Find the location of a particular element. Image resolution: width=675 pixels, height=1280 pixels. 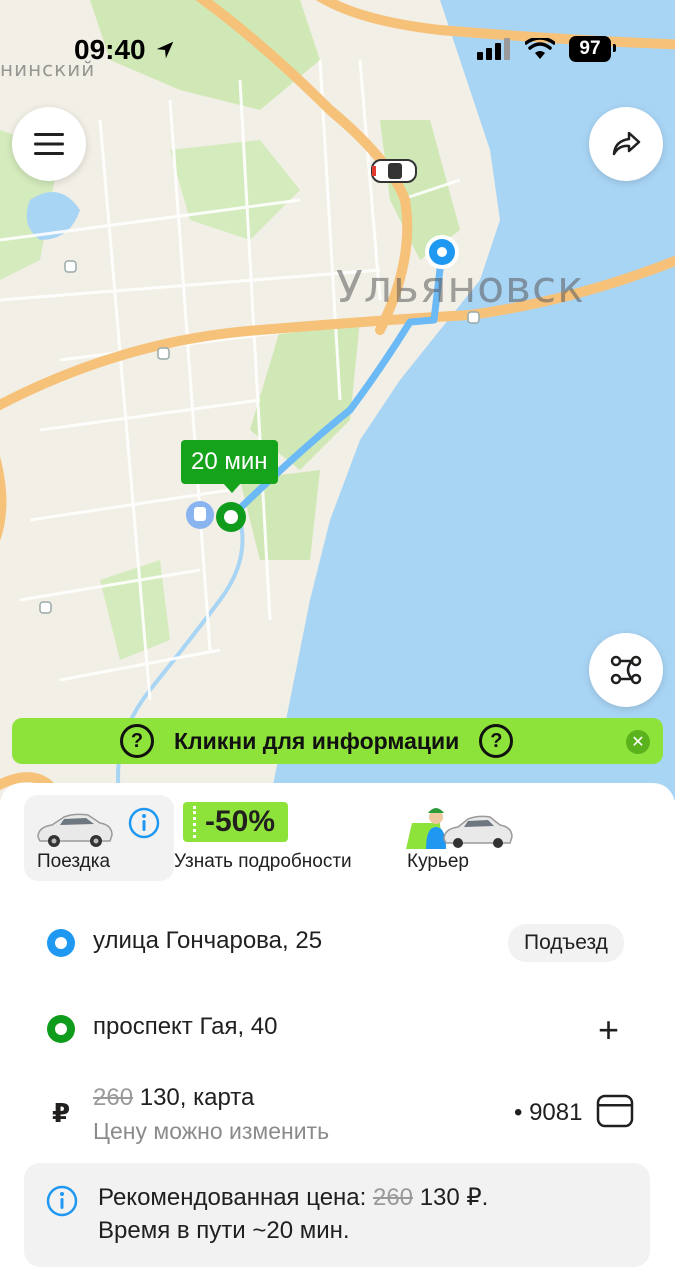

pickup-row: улица Гончарова, 25 Подъезд is located at coordinates (337, 943).